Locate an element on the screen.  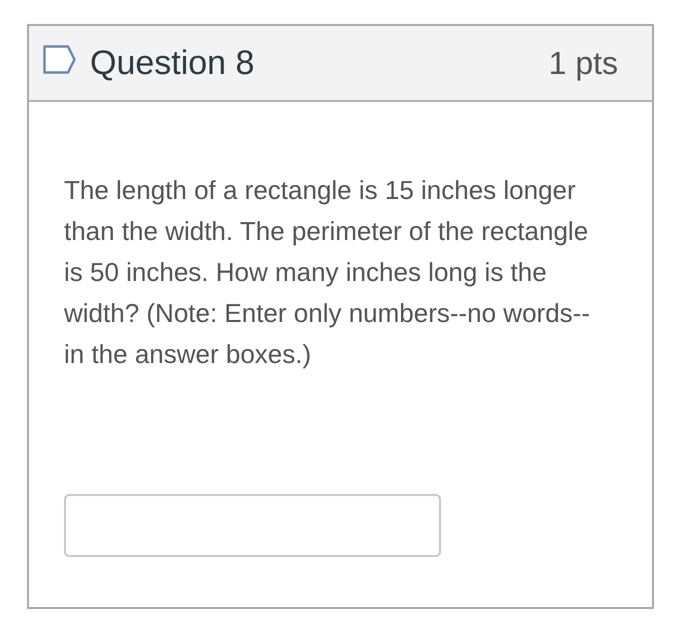
question-title: Question 8 is located at coordinates (173, 63).